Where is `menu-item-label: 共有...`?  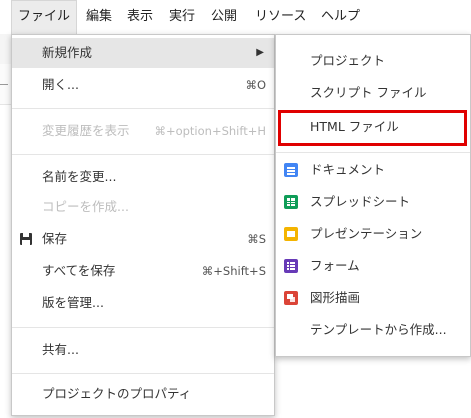 menu-item-label: 共有... is located at coordinates (60, 349).